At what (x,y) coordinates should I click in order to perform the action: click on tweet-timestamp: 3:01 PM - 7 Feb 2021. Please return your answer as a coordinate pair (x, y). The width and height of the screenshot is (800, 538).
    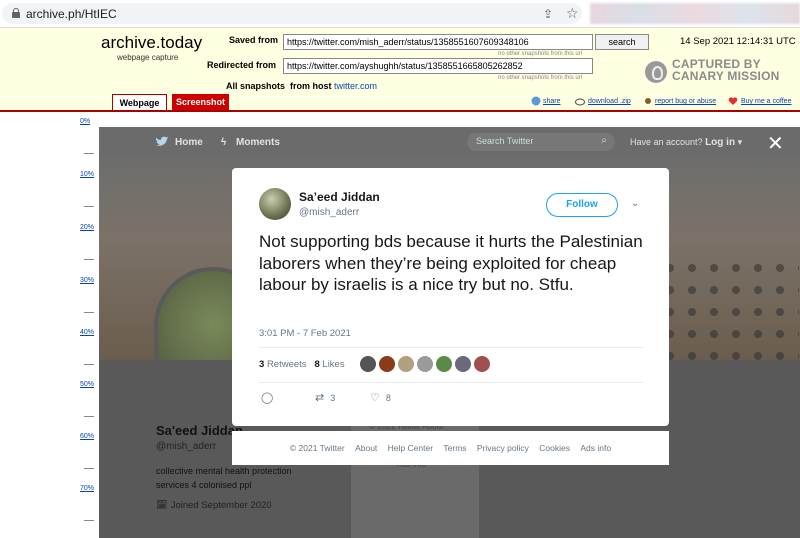
    Looking at the image, I should click on (305, 333).